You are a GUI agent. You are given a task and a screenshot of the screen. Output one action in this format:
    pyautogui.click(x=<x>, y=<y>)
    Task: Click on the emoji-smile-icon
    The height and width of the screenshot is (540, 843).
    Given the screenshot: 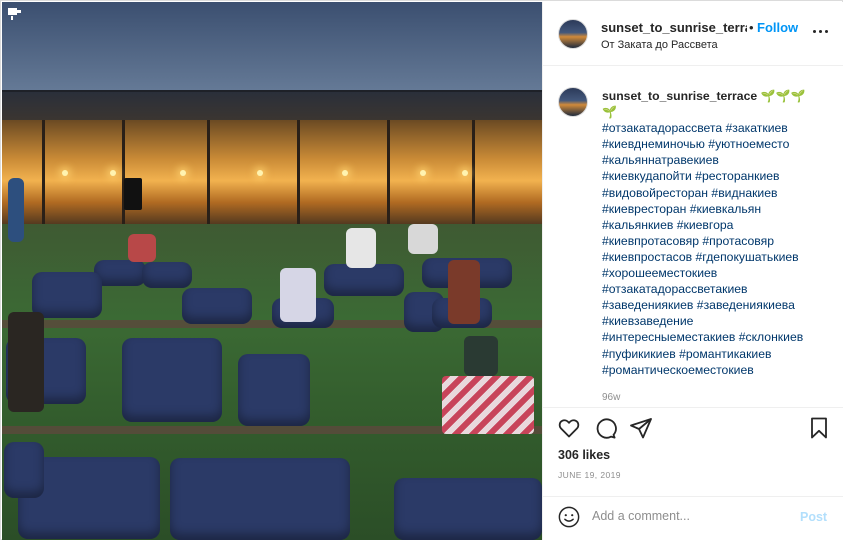 What is the action you would take?
    pyautogui.click(x=569, y=517)
    